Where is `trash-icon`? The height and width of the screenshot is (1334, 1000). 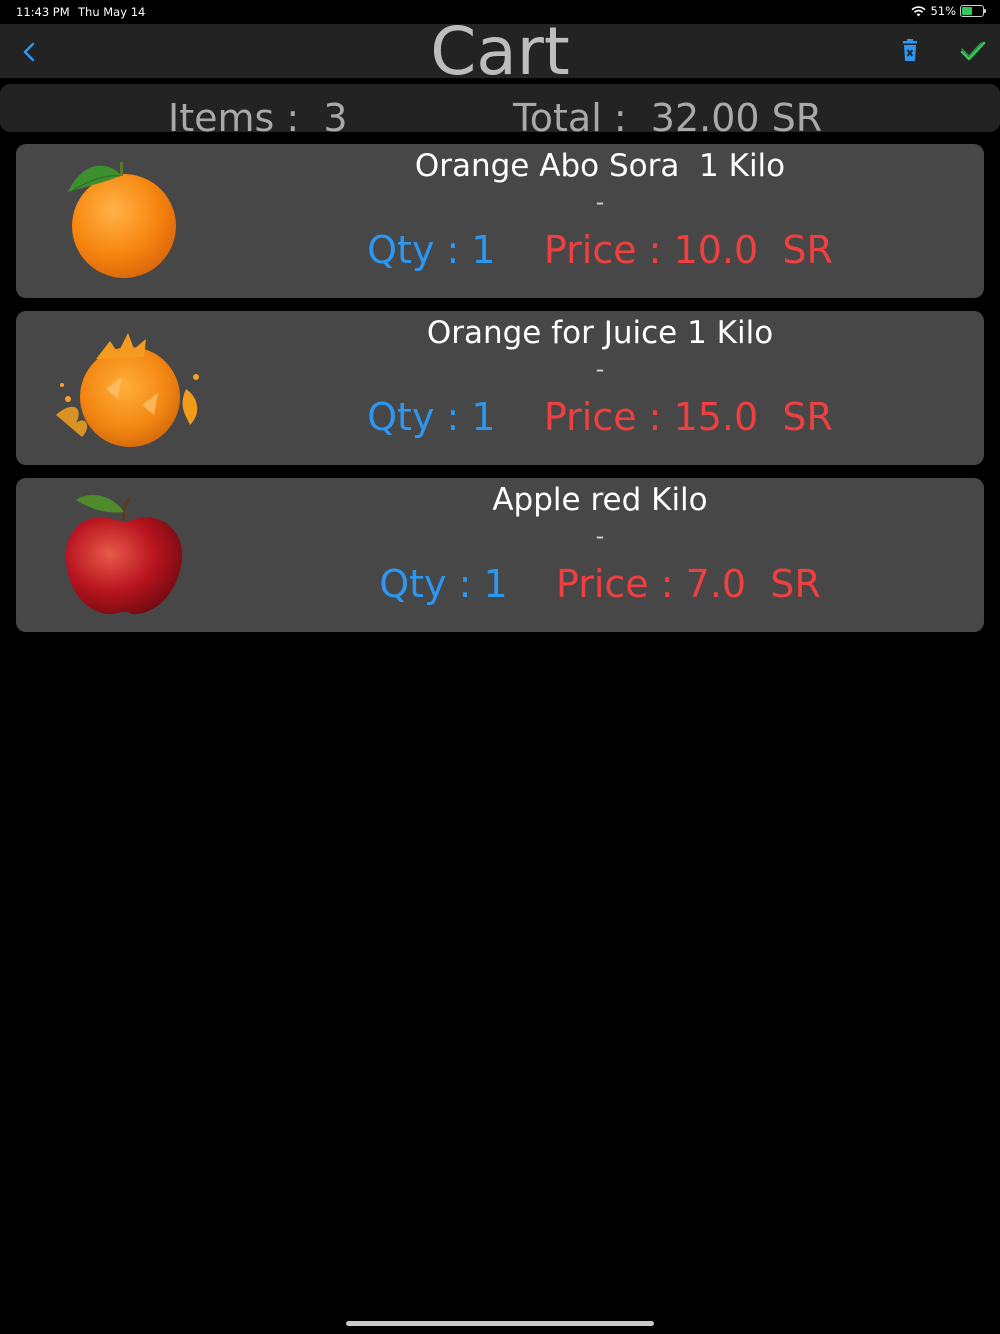
trash-icon is located at coordinates (910, 50).